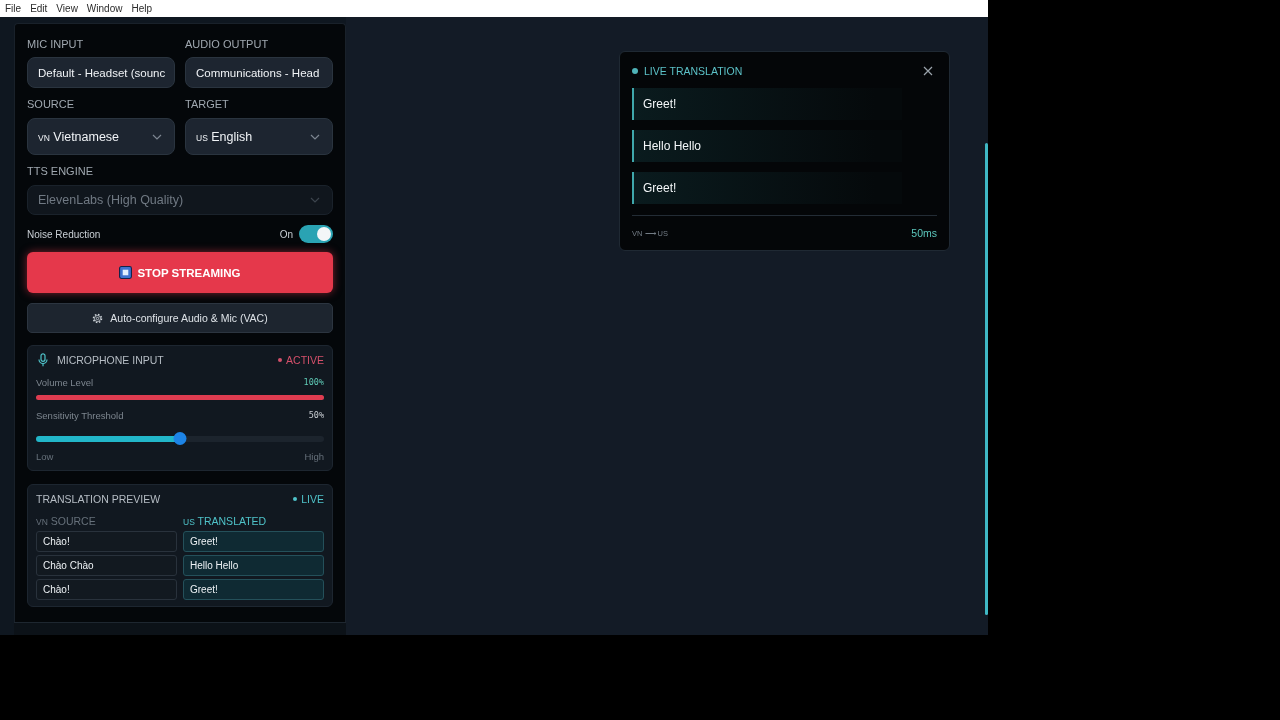 The width and height of the screenshot is (1280, 720). What do you see at coordinates (39, 8) in the screenshot?
I see `menu-item: Edit` at bounding box center [39, 8].